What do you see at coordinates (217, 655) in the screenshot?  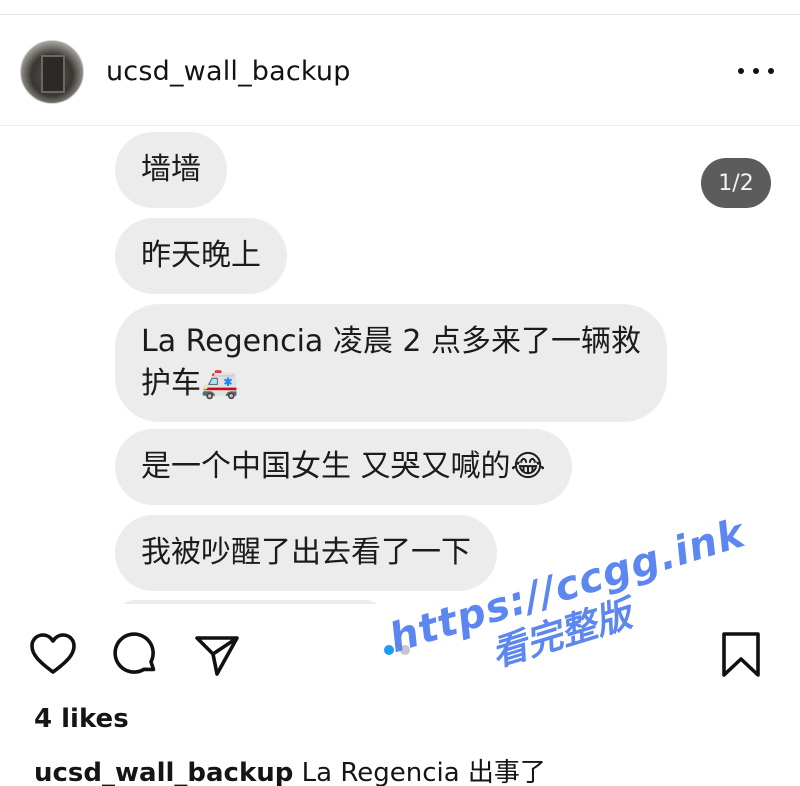 I see `send-icon` at bounding box center [217, 655].